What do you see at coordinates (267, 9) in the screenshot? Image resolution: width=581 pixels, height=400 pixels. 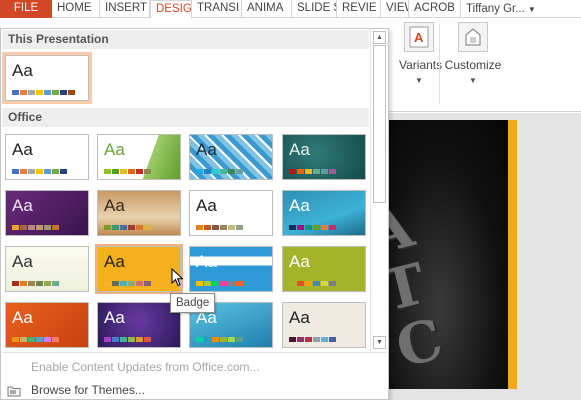 I see `tab-anima: ANIMA` at bounding box center [267, 9].